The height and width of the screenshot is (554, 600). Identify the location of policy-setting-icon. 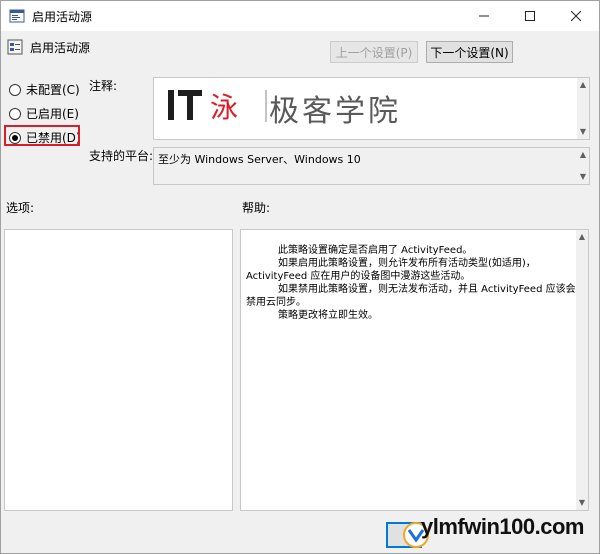
(15, 47).